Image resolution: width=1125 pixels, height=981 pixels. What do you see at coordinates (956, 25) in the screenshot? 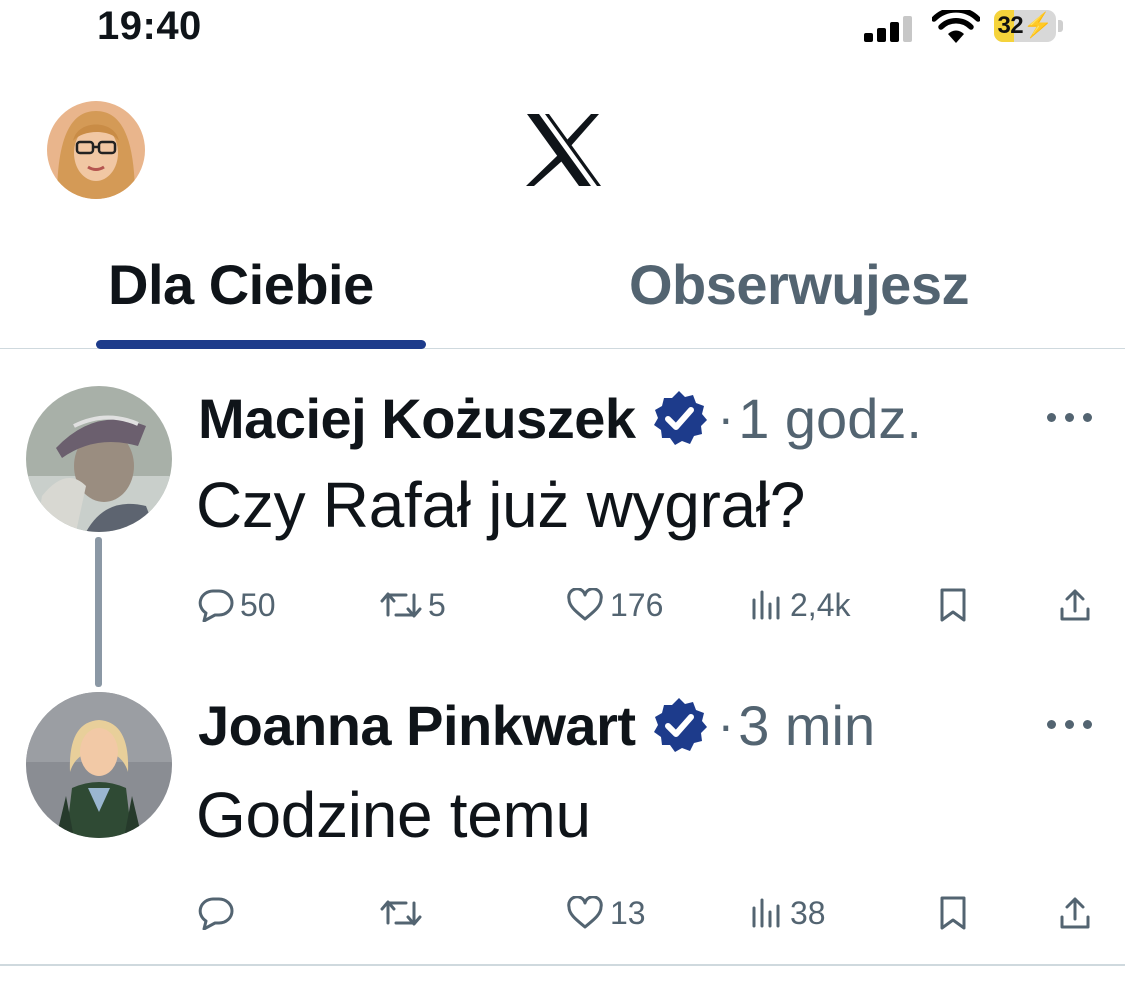
I see `wifi-icon` at bounding box center [956, 25].